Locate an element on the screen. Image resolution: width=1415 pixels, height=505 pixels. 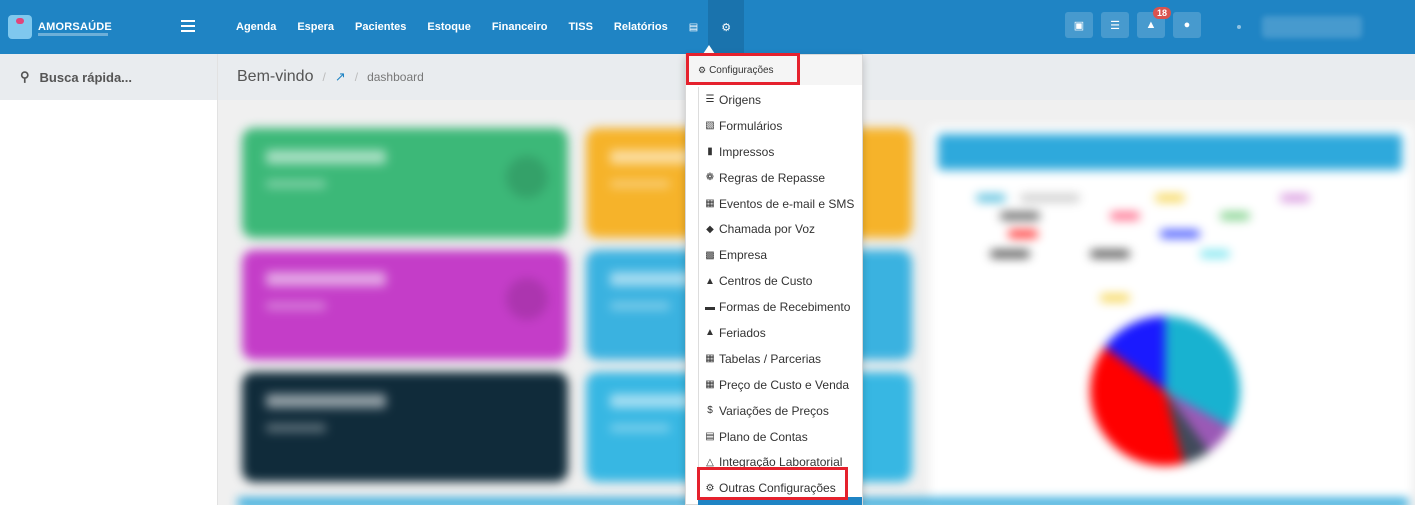
menu-item-empresa: ▩ Empresa is located at coordinates (780, 255).